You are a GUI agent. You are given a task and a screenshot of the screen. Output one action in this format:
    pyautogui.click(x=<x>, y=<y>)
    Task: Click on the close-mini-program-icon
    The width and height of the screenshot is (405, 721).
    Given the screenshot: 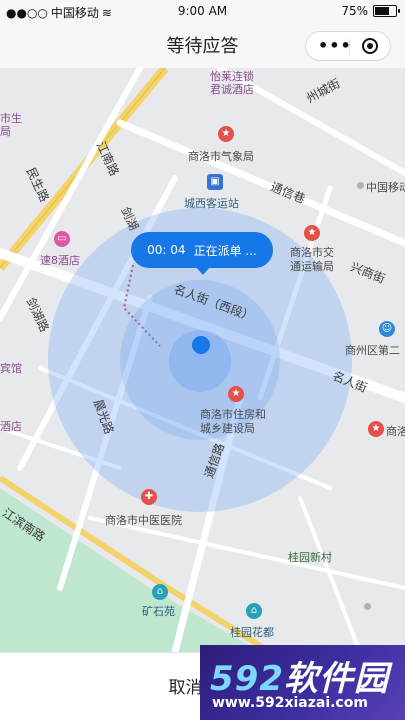 What is the action you would take?
    pyautogui.click(x=370, y=46)
    